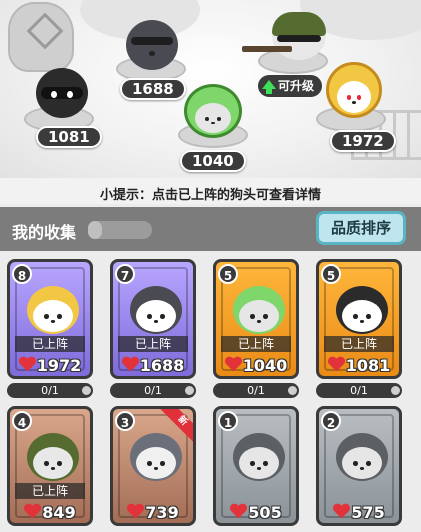  I want to click on card-power-value: 1972, so click(59, 365).